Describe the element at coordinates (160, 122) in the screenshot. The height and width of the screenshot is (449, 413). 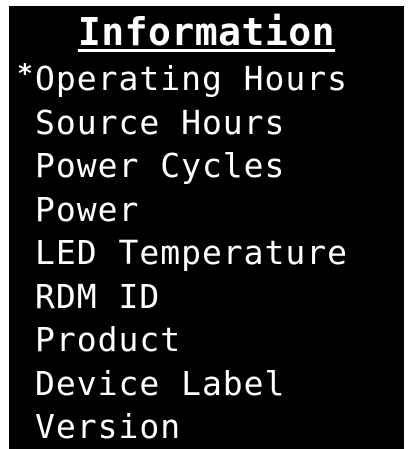
I see `menu-item-label: Source Hours` at that location.